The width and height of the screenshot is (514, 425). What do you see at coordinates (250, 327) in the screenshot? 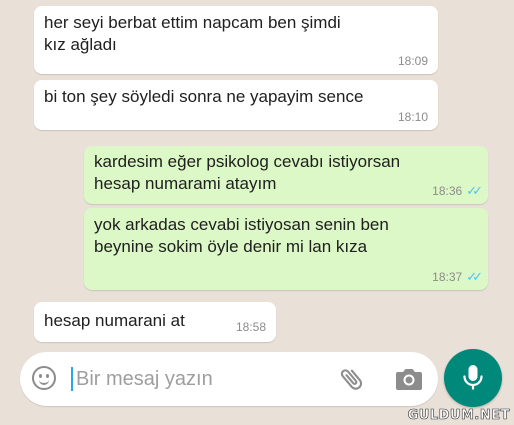
I see `message-time: 18:58` at bounding box center [250, 327].